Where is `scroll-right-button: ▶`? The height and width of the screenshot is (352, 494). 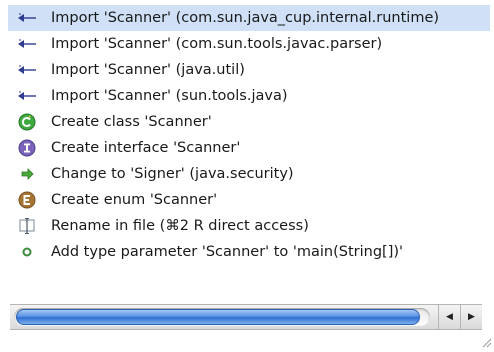
scroll-right-button: ▶ is located at coordinates (471, 317).